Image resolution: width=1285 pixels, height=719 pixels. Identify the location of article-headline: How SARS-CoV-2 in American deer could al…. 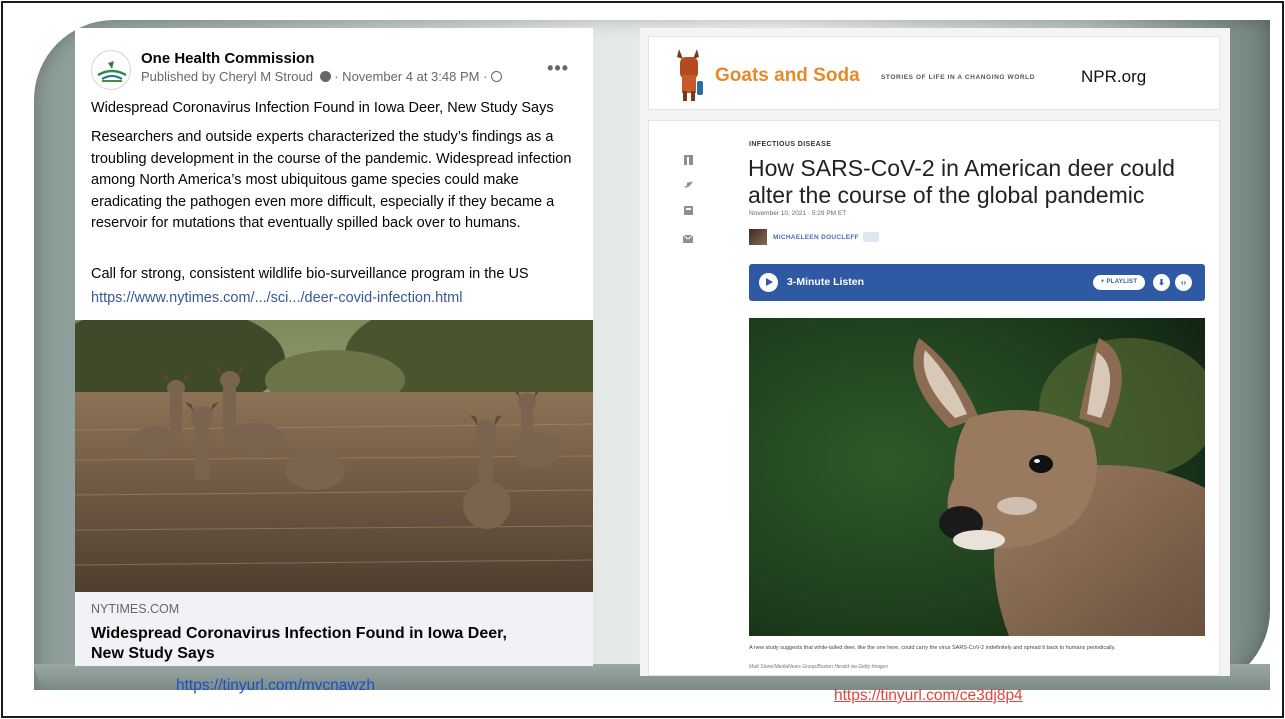
(961, 181).